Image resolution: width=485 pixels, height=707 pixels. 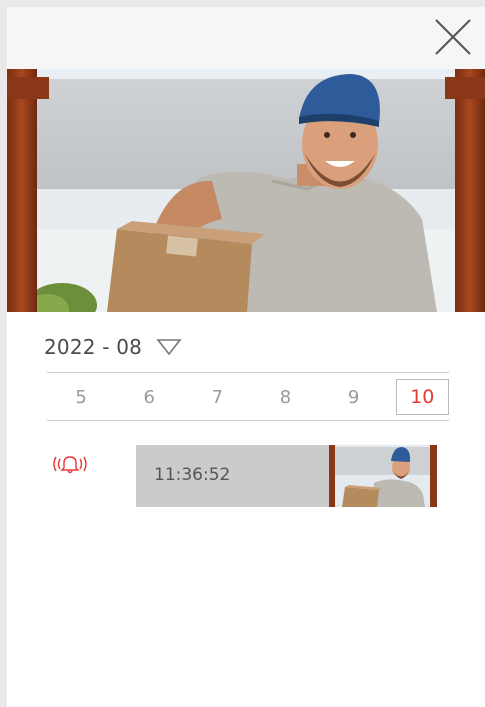 I want to click on close-icon, so click(x=453, y=37).